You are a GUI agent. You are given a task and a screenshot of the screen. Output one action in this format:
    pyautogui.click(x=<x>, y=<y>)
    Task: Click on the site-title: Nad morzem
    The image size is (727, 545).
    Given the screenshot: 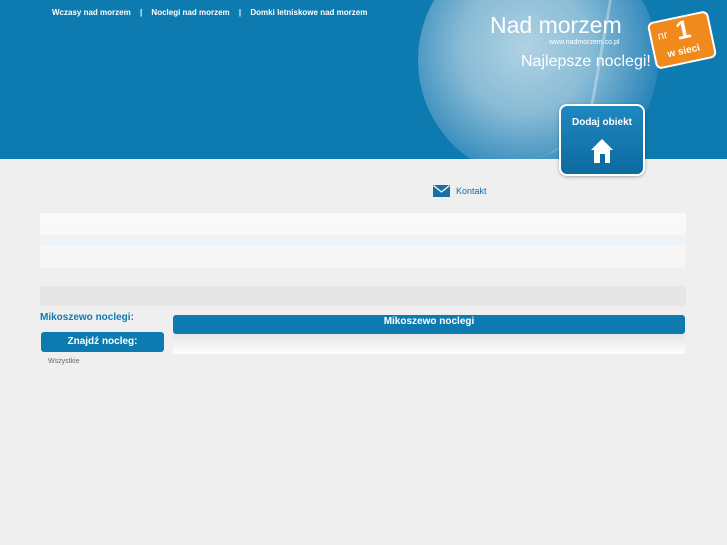 What is the action you would take?
    pyautogui.click(x=556, y=25)
    